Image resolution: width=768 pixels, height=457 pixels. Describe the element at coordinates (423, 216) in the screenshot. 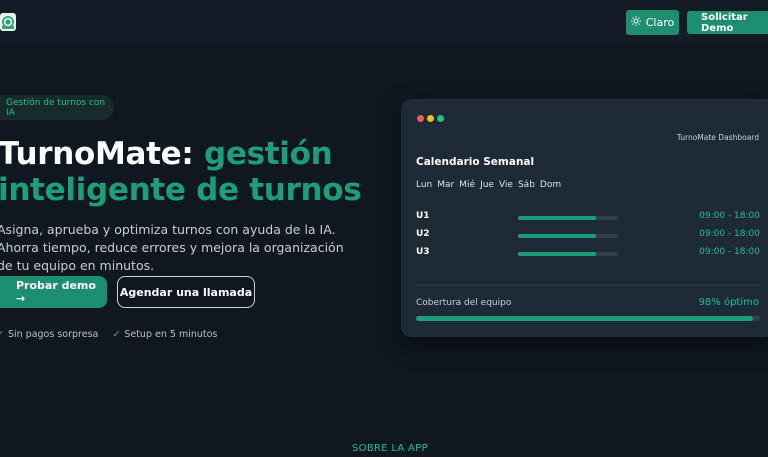

I see `shift-user-label: U1` at that location.